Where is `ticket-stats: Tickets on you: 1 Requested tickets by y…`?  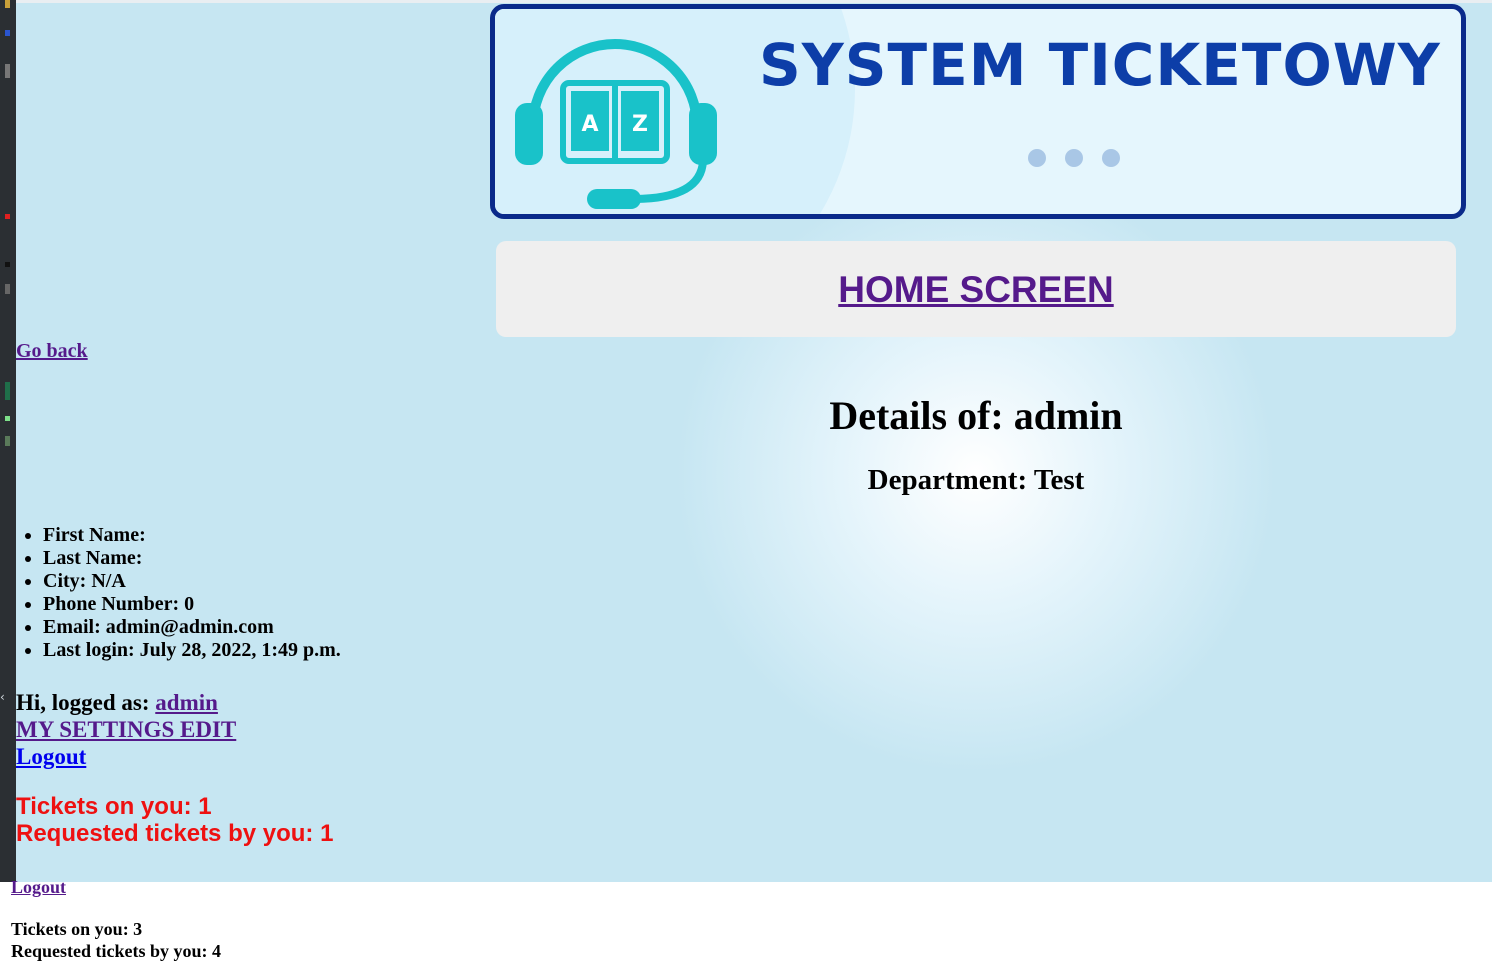
ticket-stats: Tickets on you: 1 Requested tickets by y… is located at coordinates (174, 820).